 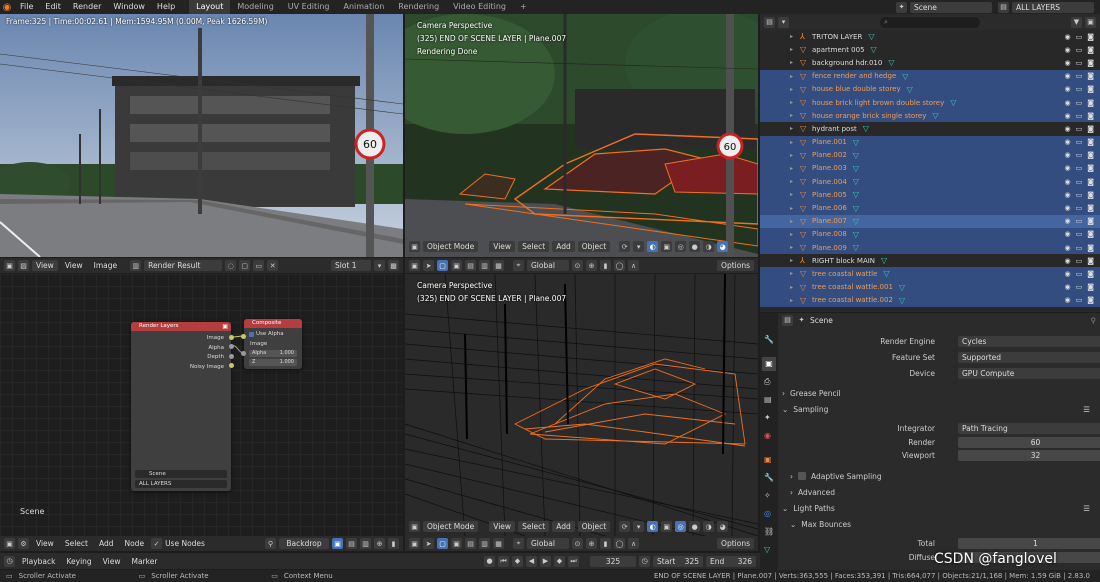 I want to click on snap-icon: ⊕, so click(x=591, y=265).